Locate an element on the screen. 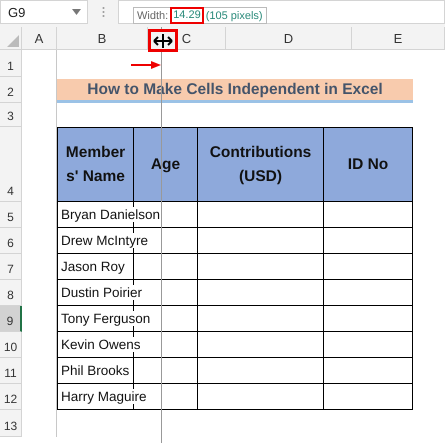 Image resolution: width=445 pixels, height=443 pixels. name-cell: Tony Ferguson is located at coordinates (106, 318).